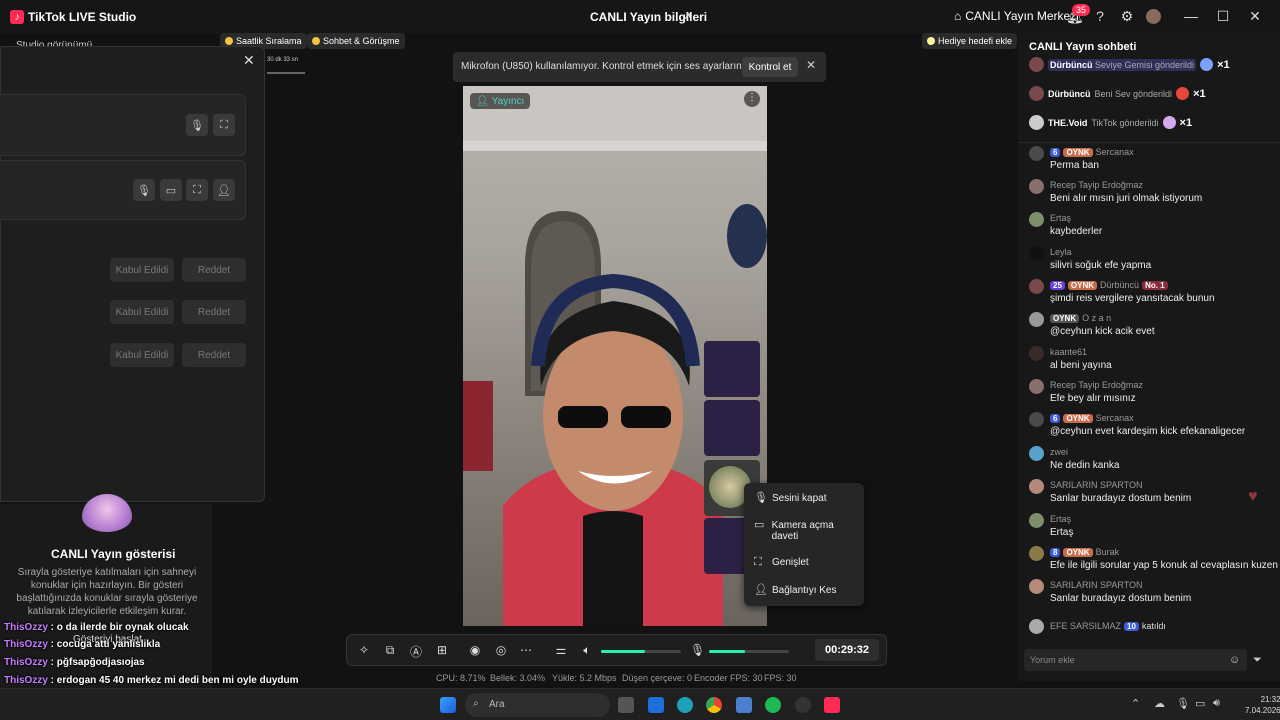 The height and width of the screenshot is (720, 1280). What do you see at coordinates (1110, 122) in the screenshot?
I see `gift-notice: THE.Void TikTok gönderildi ×1` at bounding box center [1110, 122].